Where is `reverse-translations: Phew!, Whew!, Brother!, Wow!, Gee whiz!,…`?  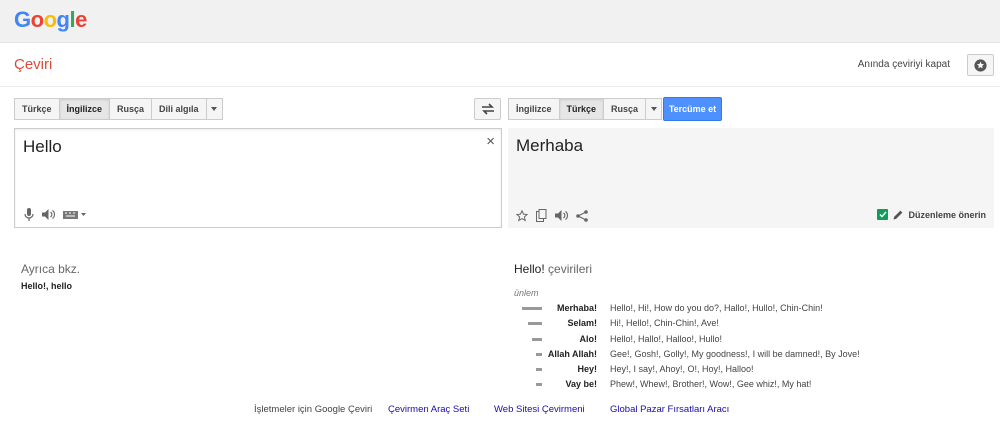
reverse-translations: Phew!, Whew!, Brother!, Wow!, Gee whiz!,… is located at coordinates (710, 384).